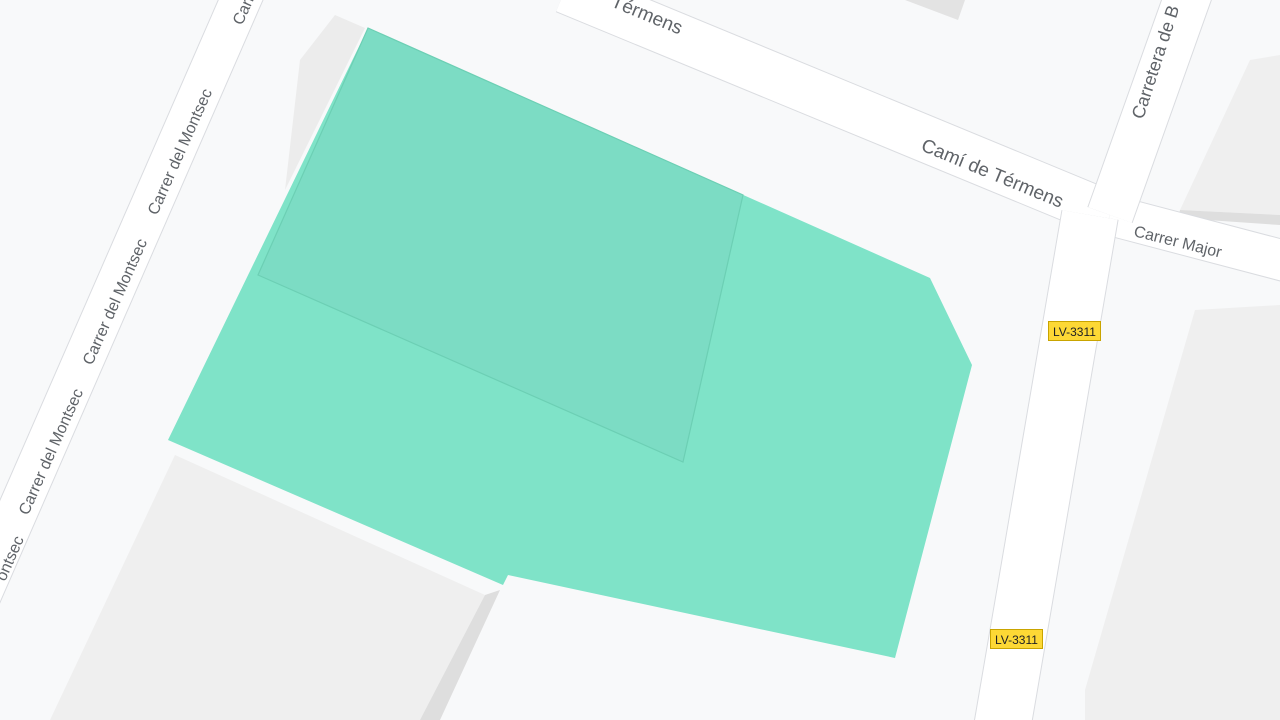 This screenshot has height=720, width=1280. What do you see at coordinates (1016, 639) in the screenshot?
I see `route-badge-bottom: LV-3311` at bounding box center [1016, 639].